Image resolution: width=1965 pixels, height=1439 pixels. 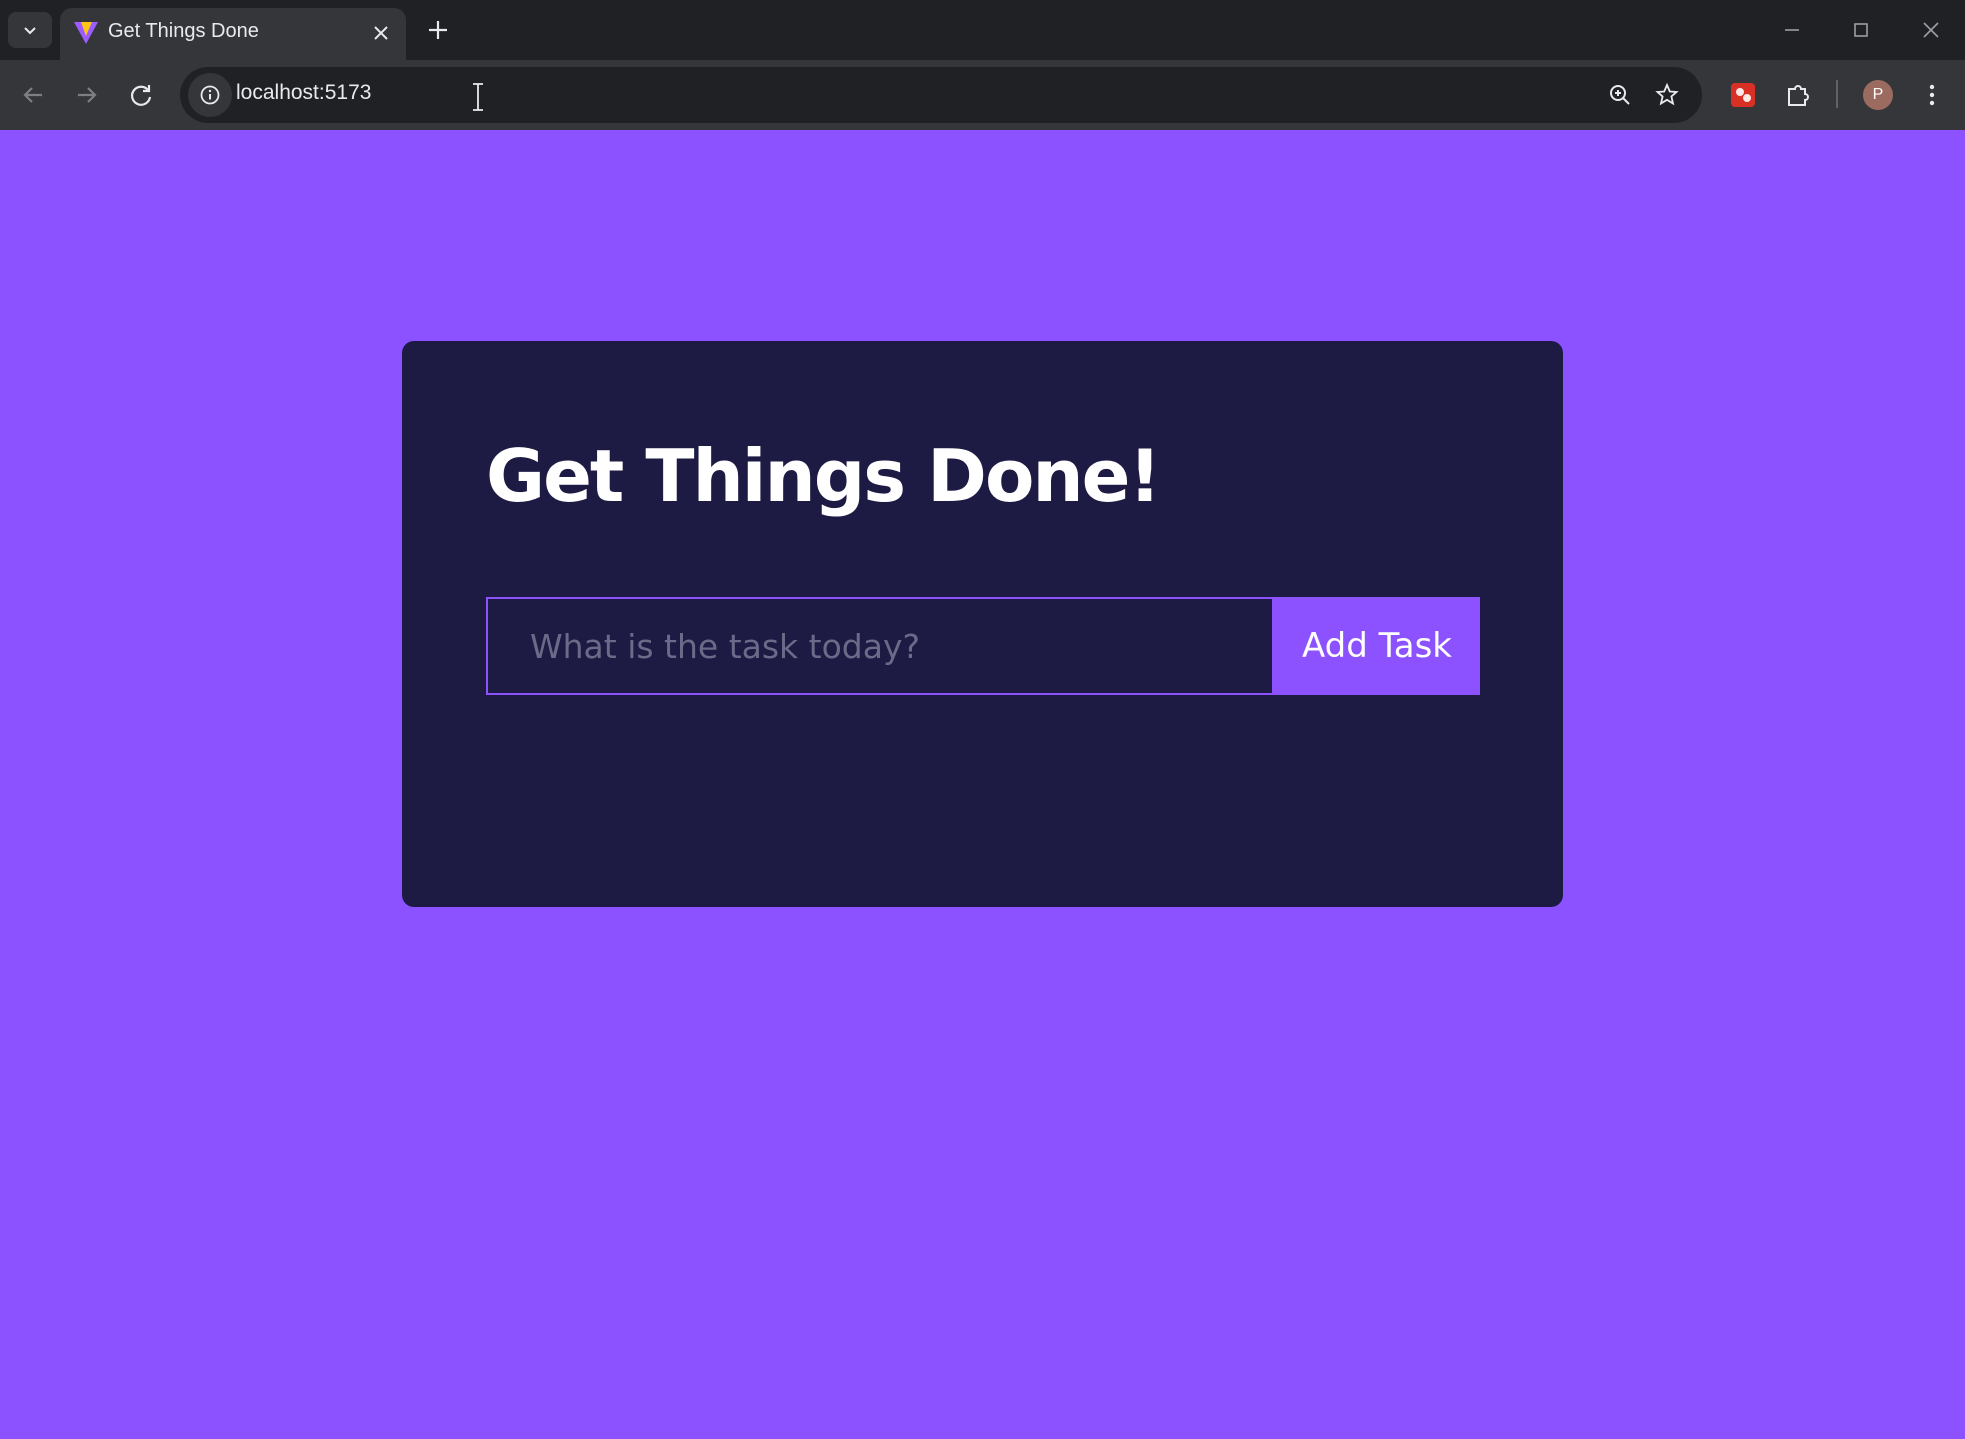 What do you see at coordinates (941, 95) in the screenshot?
I see `address-bar: localhost:5173` at bounding box center [941, 95].